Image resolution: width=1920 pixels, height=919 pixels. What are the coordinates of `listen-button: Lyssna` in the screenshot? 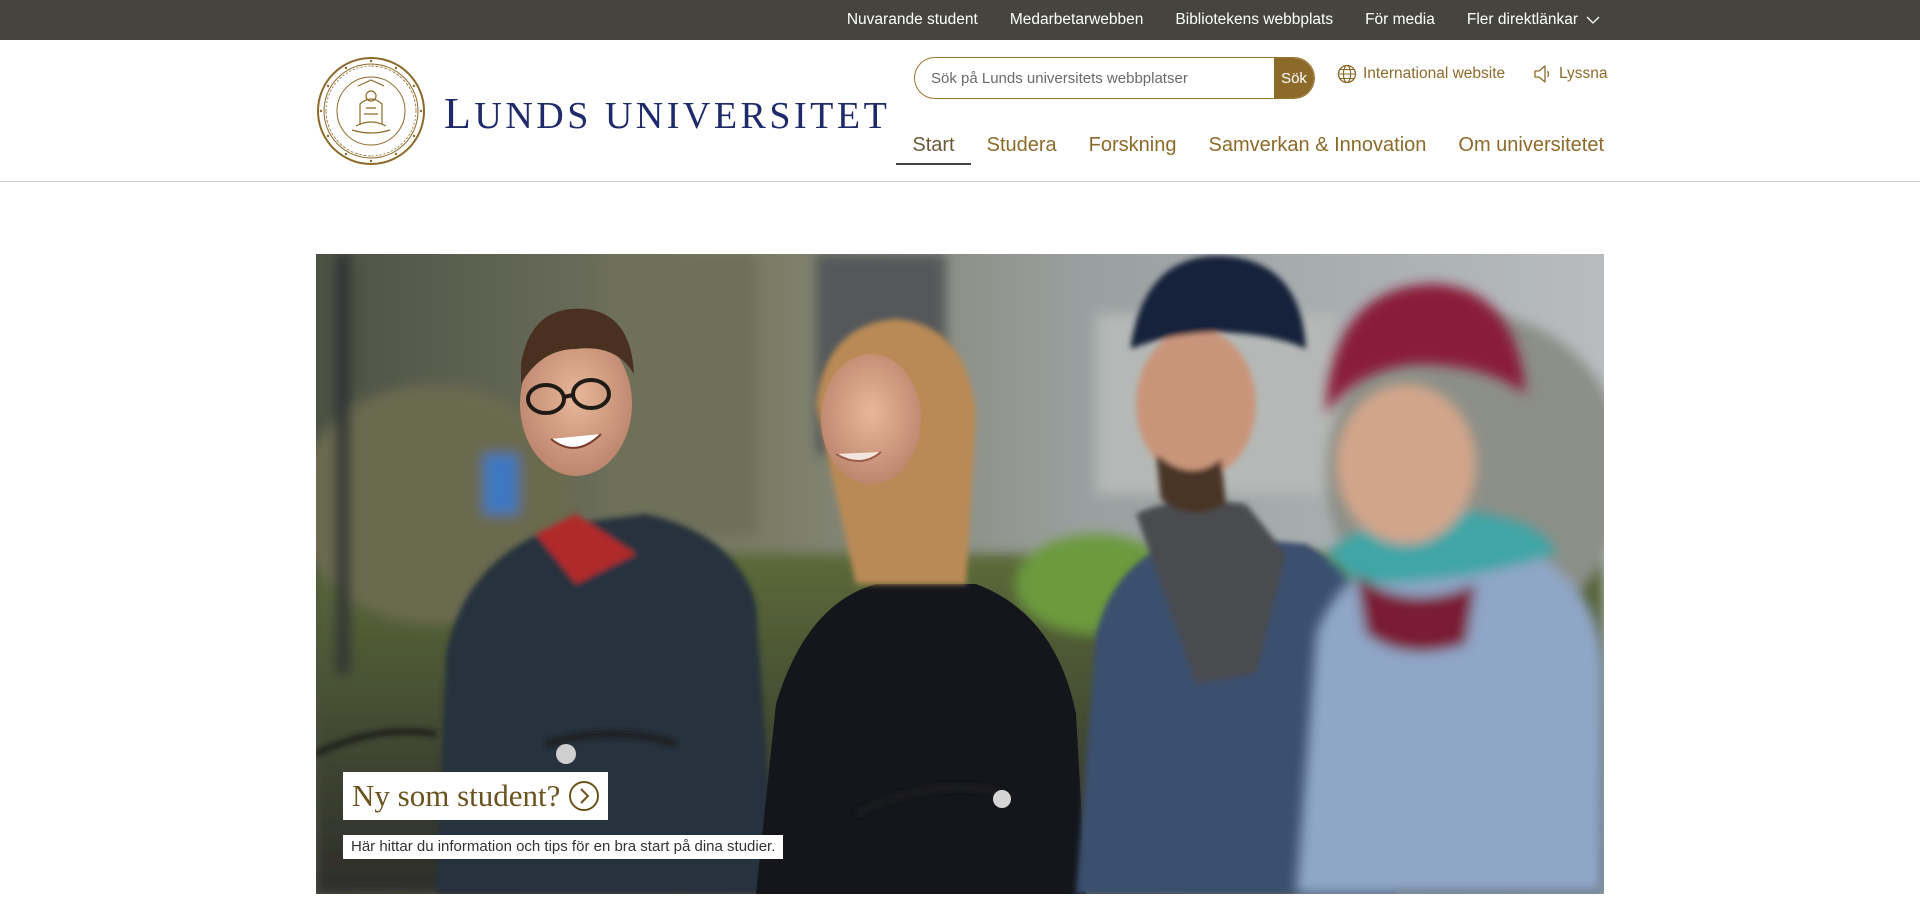 It's located at (1570, 74).